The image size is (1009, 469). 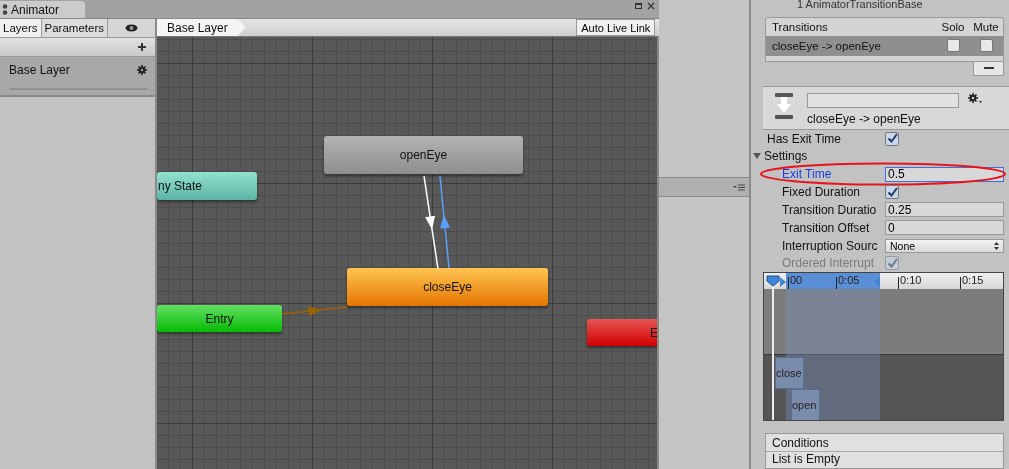 I want to click on field-label: Transition Offset, so click(x=826, y=227).